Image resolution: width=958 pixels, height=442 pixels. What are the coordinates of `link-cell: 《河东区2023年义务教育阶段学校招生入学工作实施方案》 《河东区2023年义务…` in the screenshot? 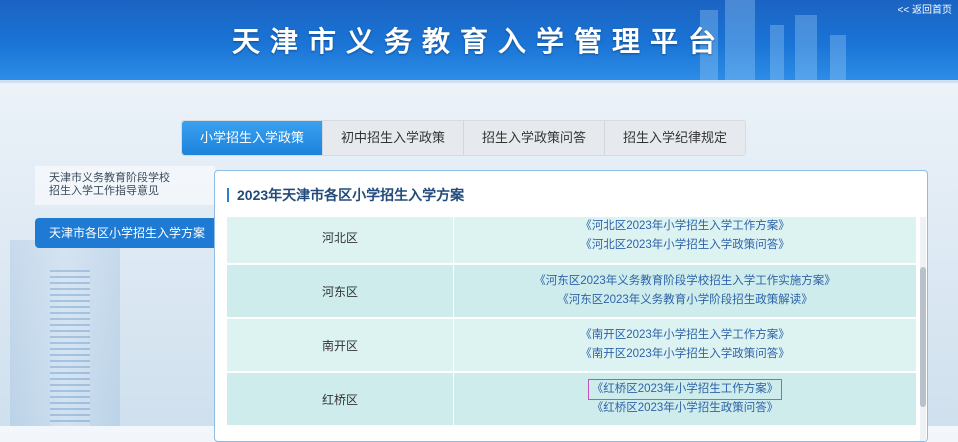 It's located at (684, 291).